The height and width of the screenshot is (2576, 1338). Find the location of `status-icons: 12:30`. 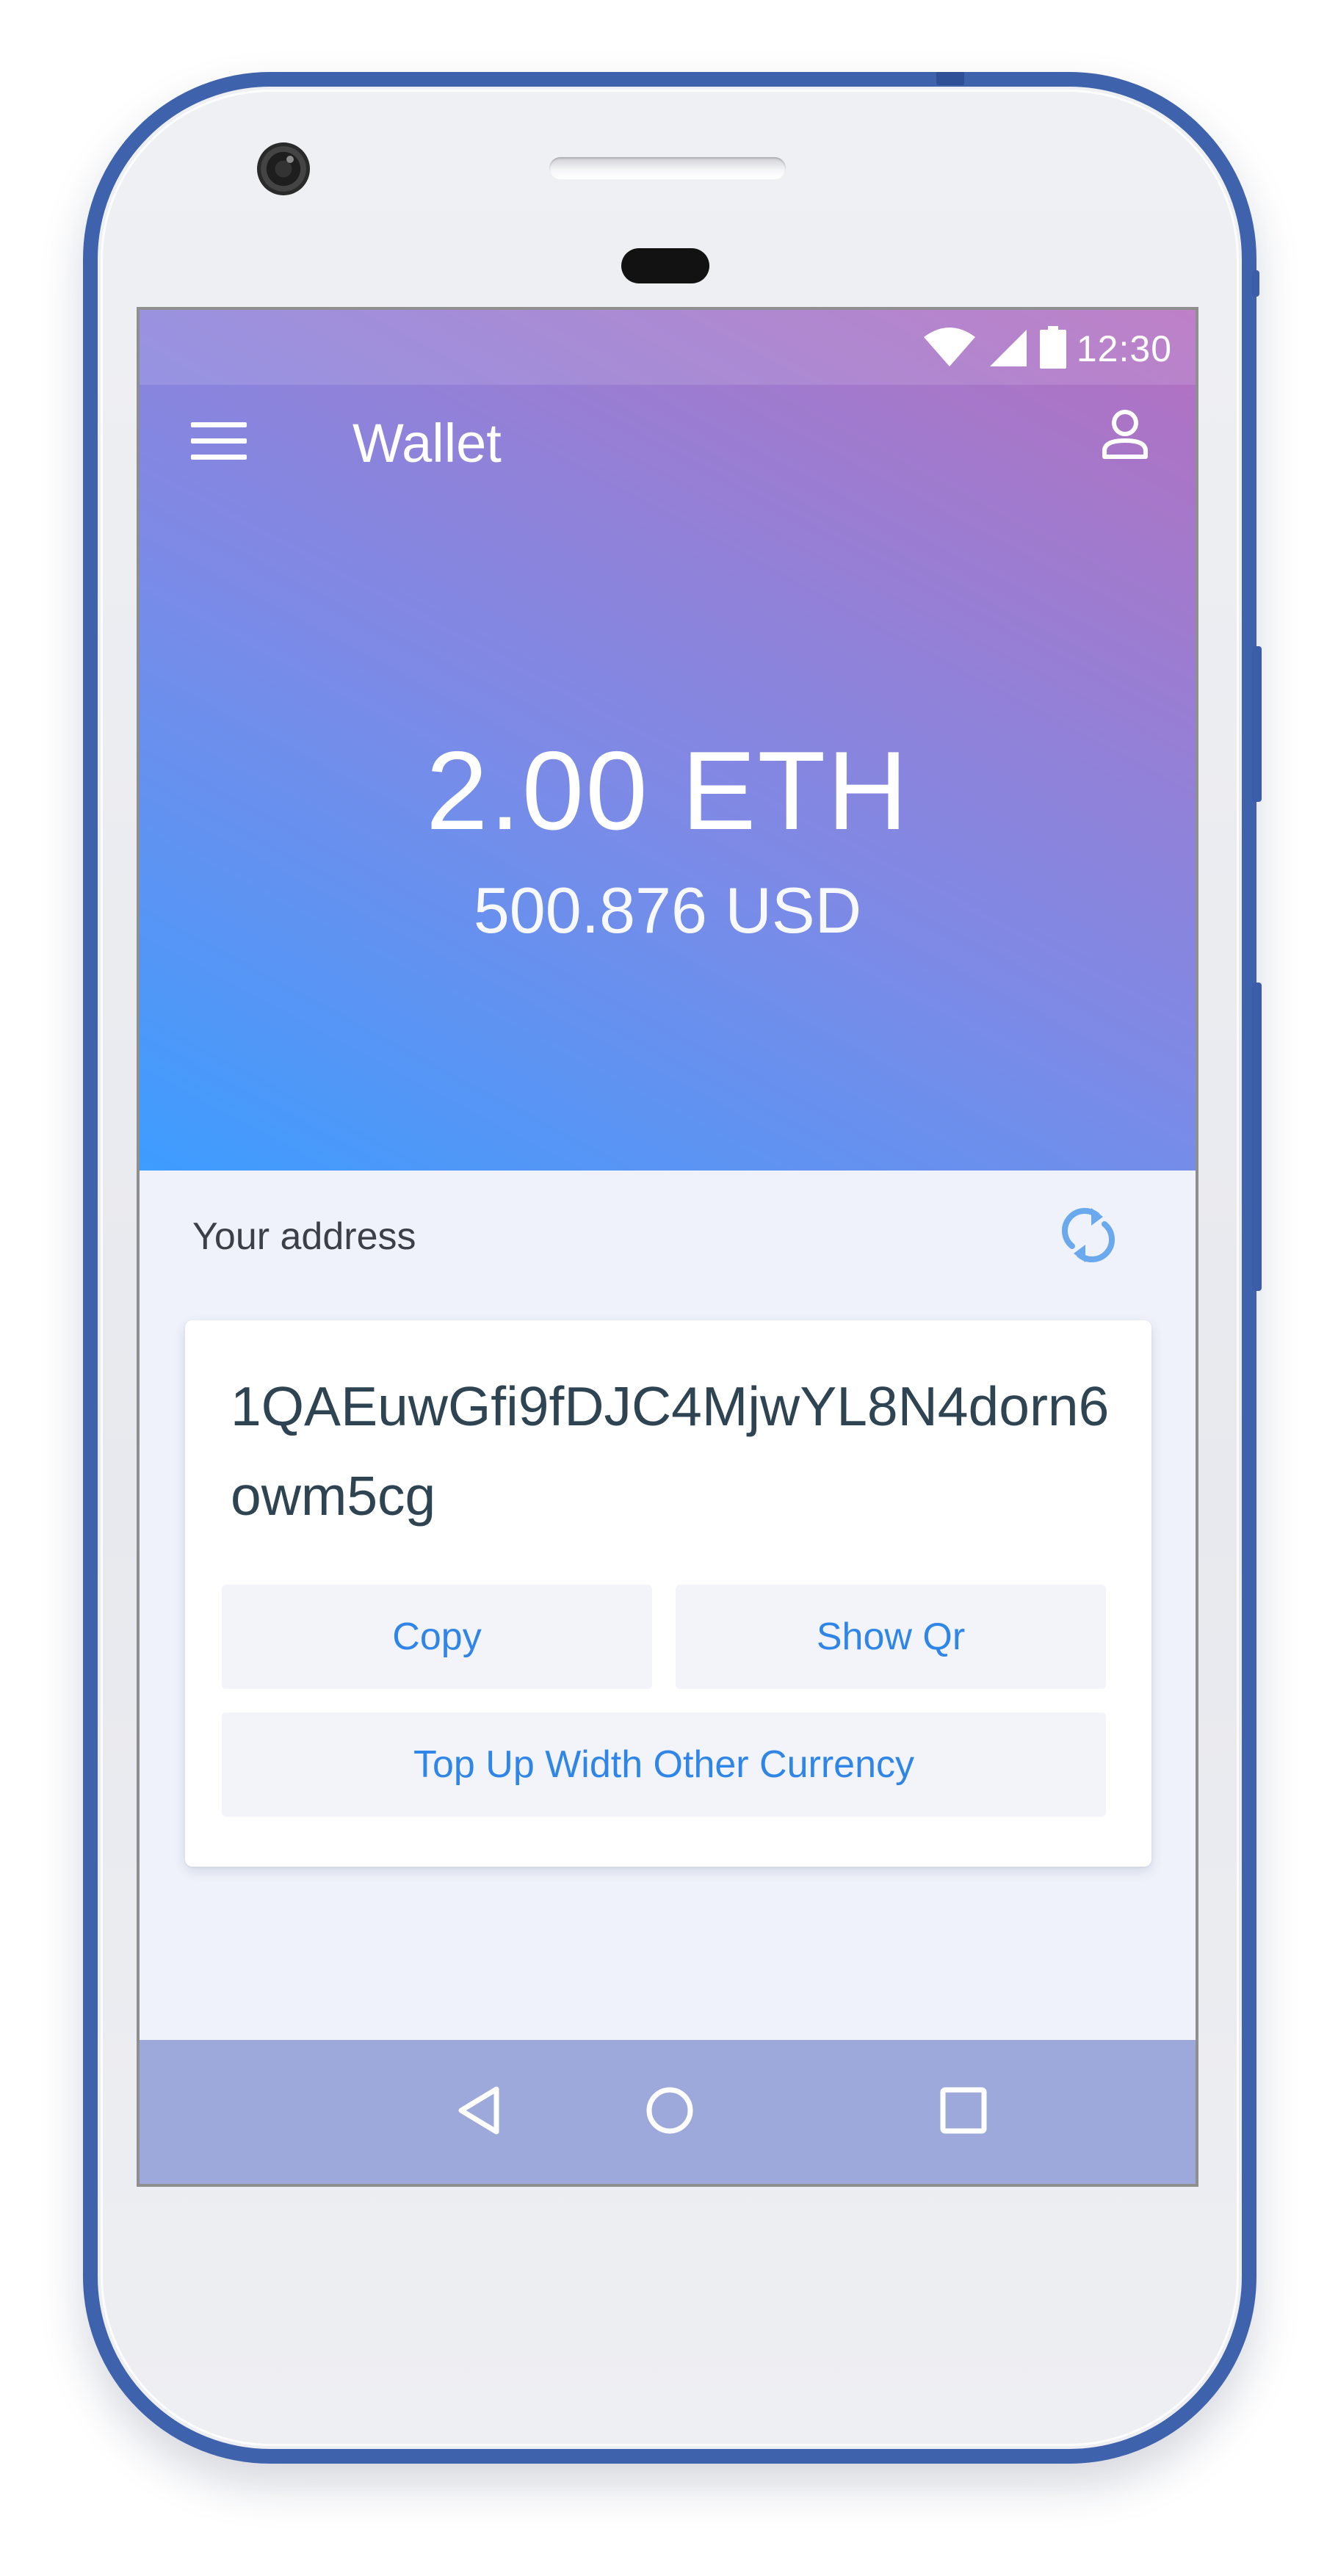

status-icons: 12:30 is located at coordinates (1047, 348).